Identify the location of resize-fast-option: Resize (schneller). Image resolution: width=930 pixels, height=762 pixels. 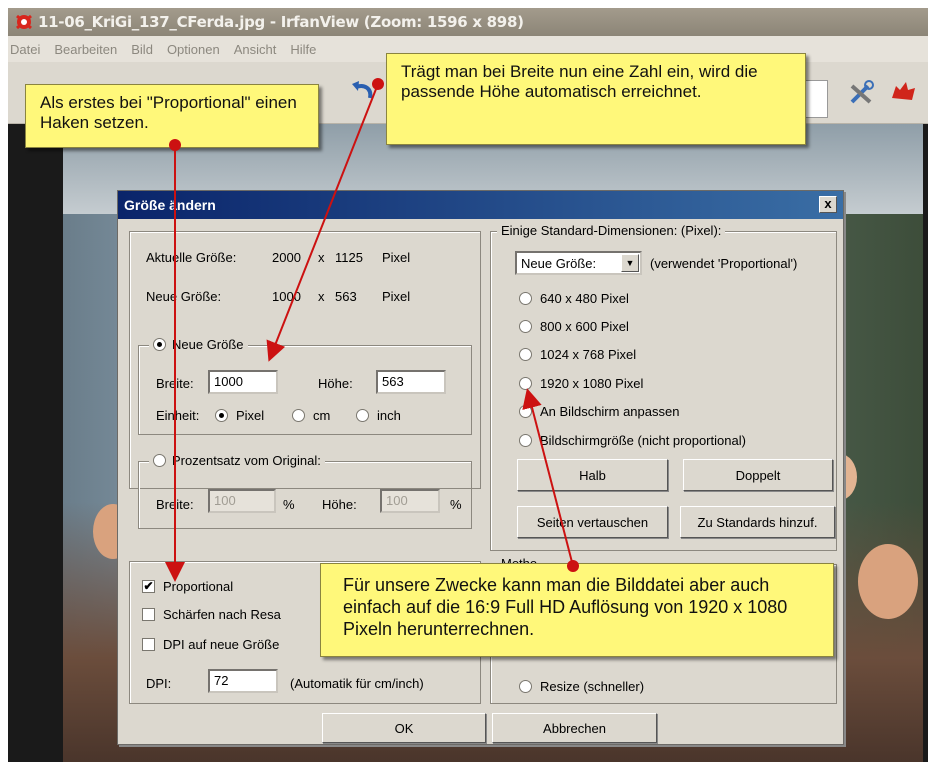
(581, 686).